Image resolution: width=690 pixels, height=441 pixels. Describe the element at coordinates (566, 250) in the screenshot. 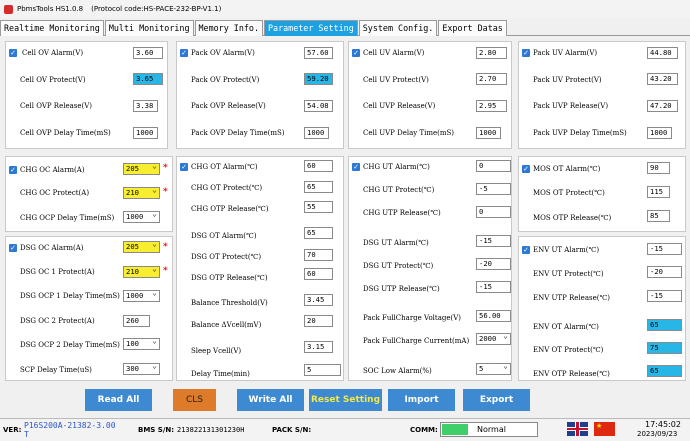

I see `env-ut-alarm-label: ENV UT Alarm(℃)` at that location.